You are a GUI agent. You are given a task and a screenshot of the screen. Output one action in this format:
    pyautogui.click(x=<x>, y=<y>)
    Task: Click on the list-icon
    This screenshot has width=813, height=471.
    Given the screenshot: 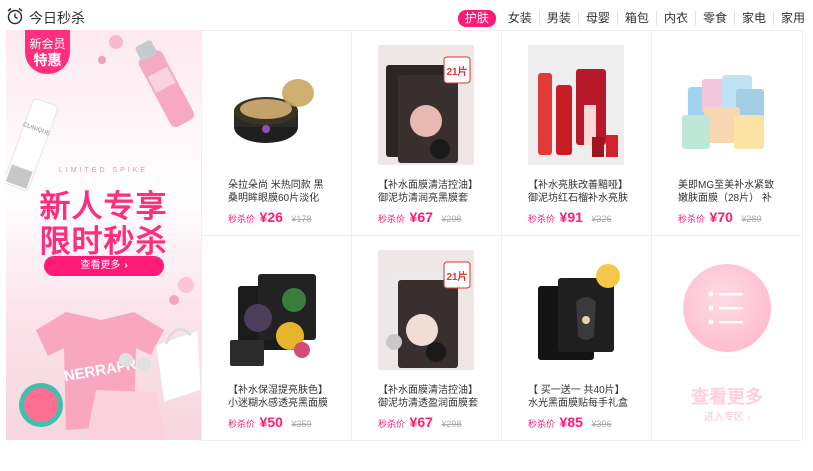 What is the action you would take?
    pyautogui.click(x=727, y=308)
    